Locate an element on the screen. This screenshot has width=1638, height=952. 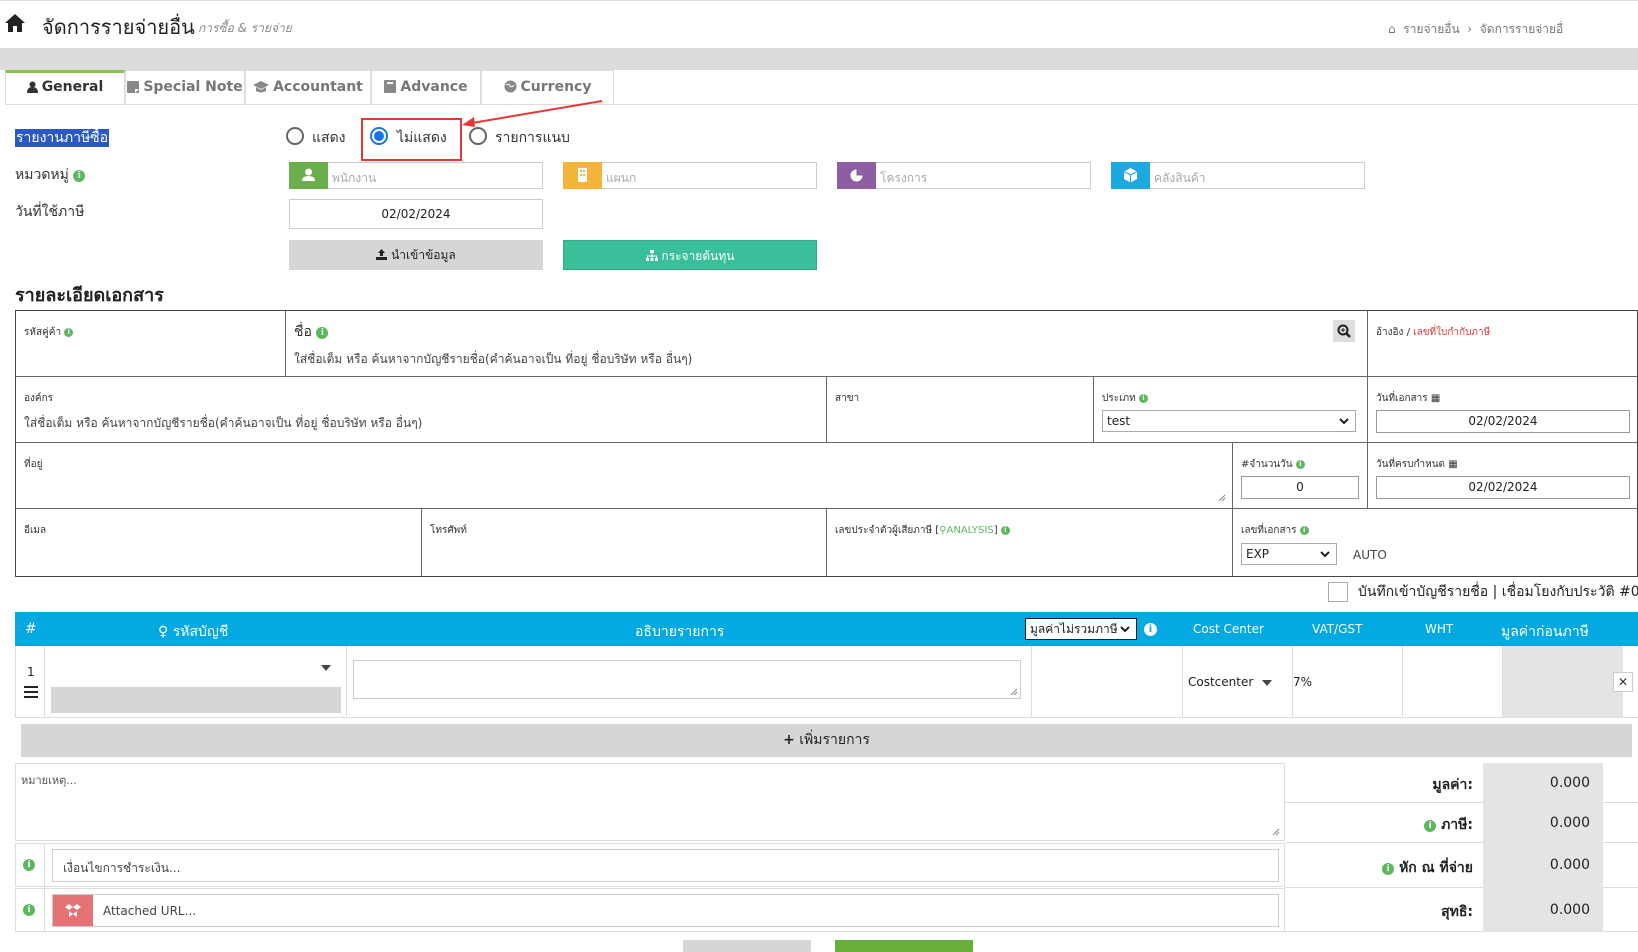
book-icon is located at coordinates (390, 86).